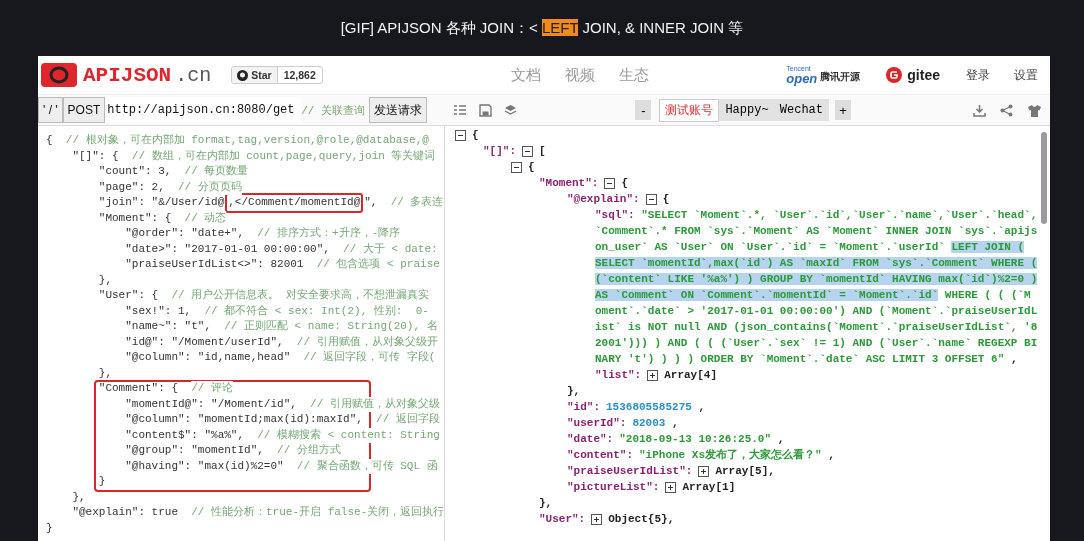 This screenshot has width=1084, height=541. Describe the element at coordinates (390, 249) in the screenshot. I see `code-comment: // 大于 < date:` at that location.